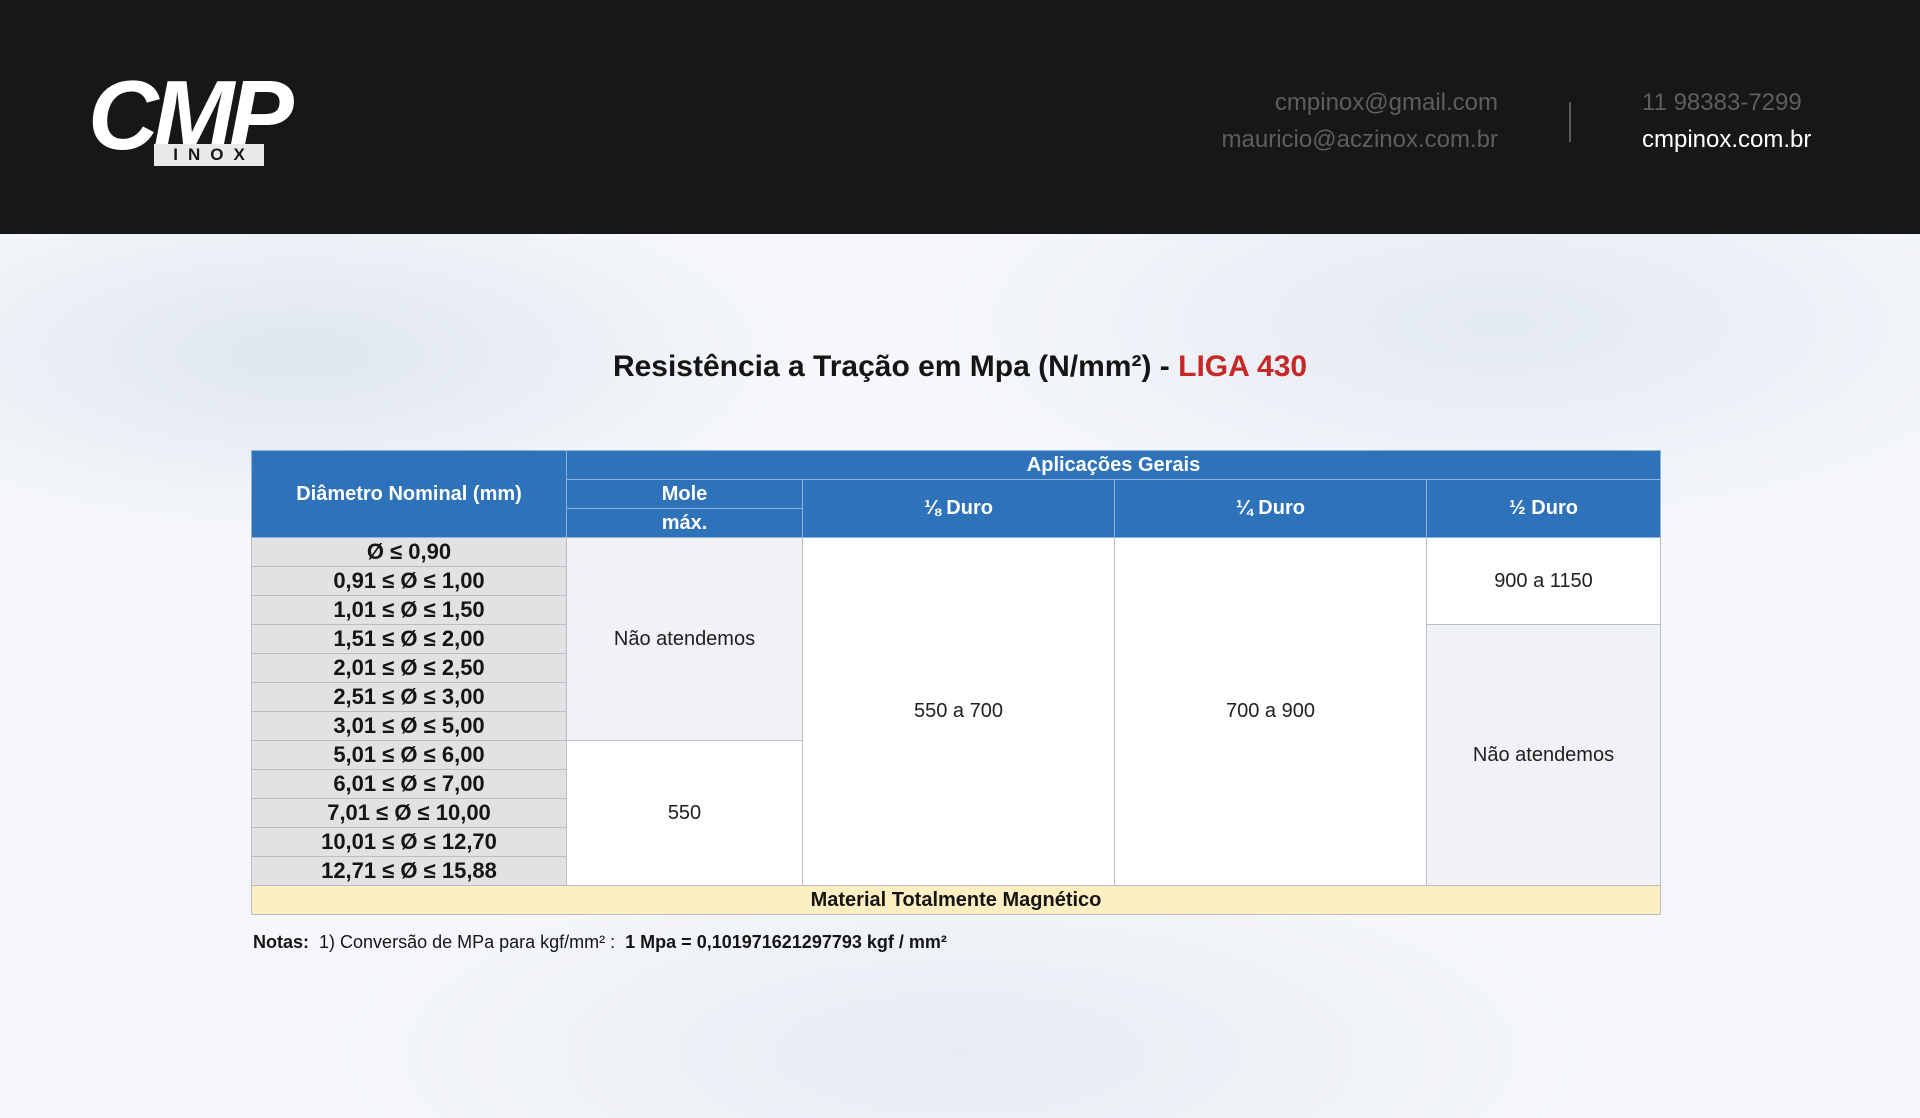  What do you see at coordinates (956, 900) in the screenshot?
I see `magnetic-material-note: Material Totalmente Magnético` at bounding box center [956, 900].